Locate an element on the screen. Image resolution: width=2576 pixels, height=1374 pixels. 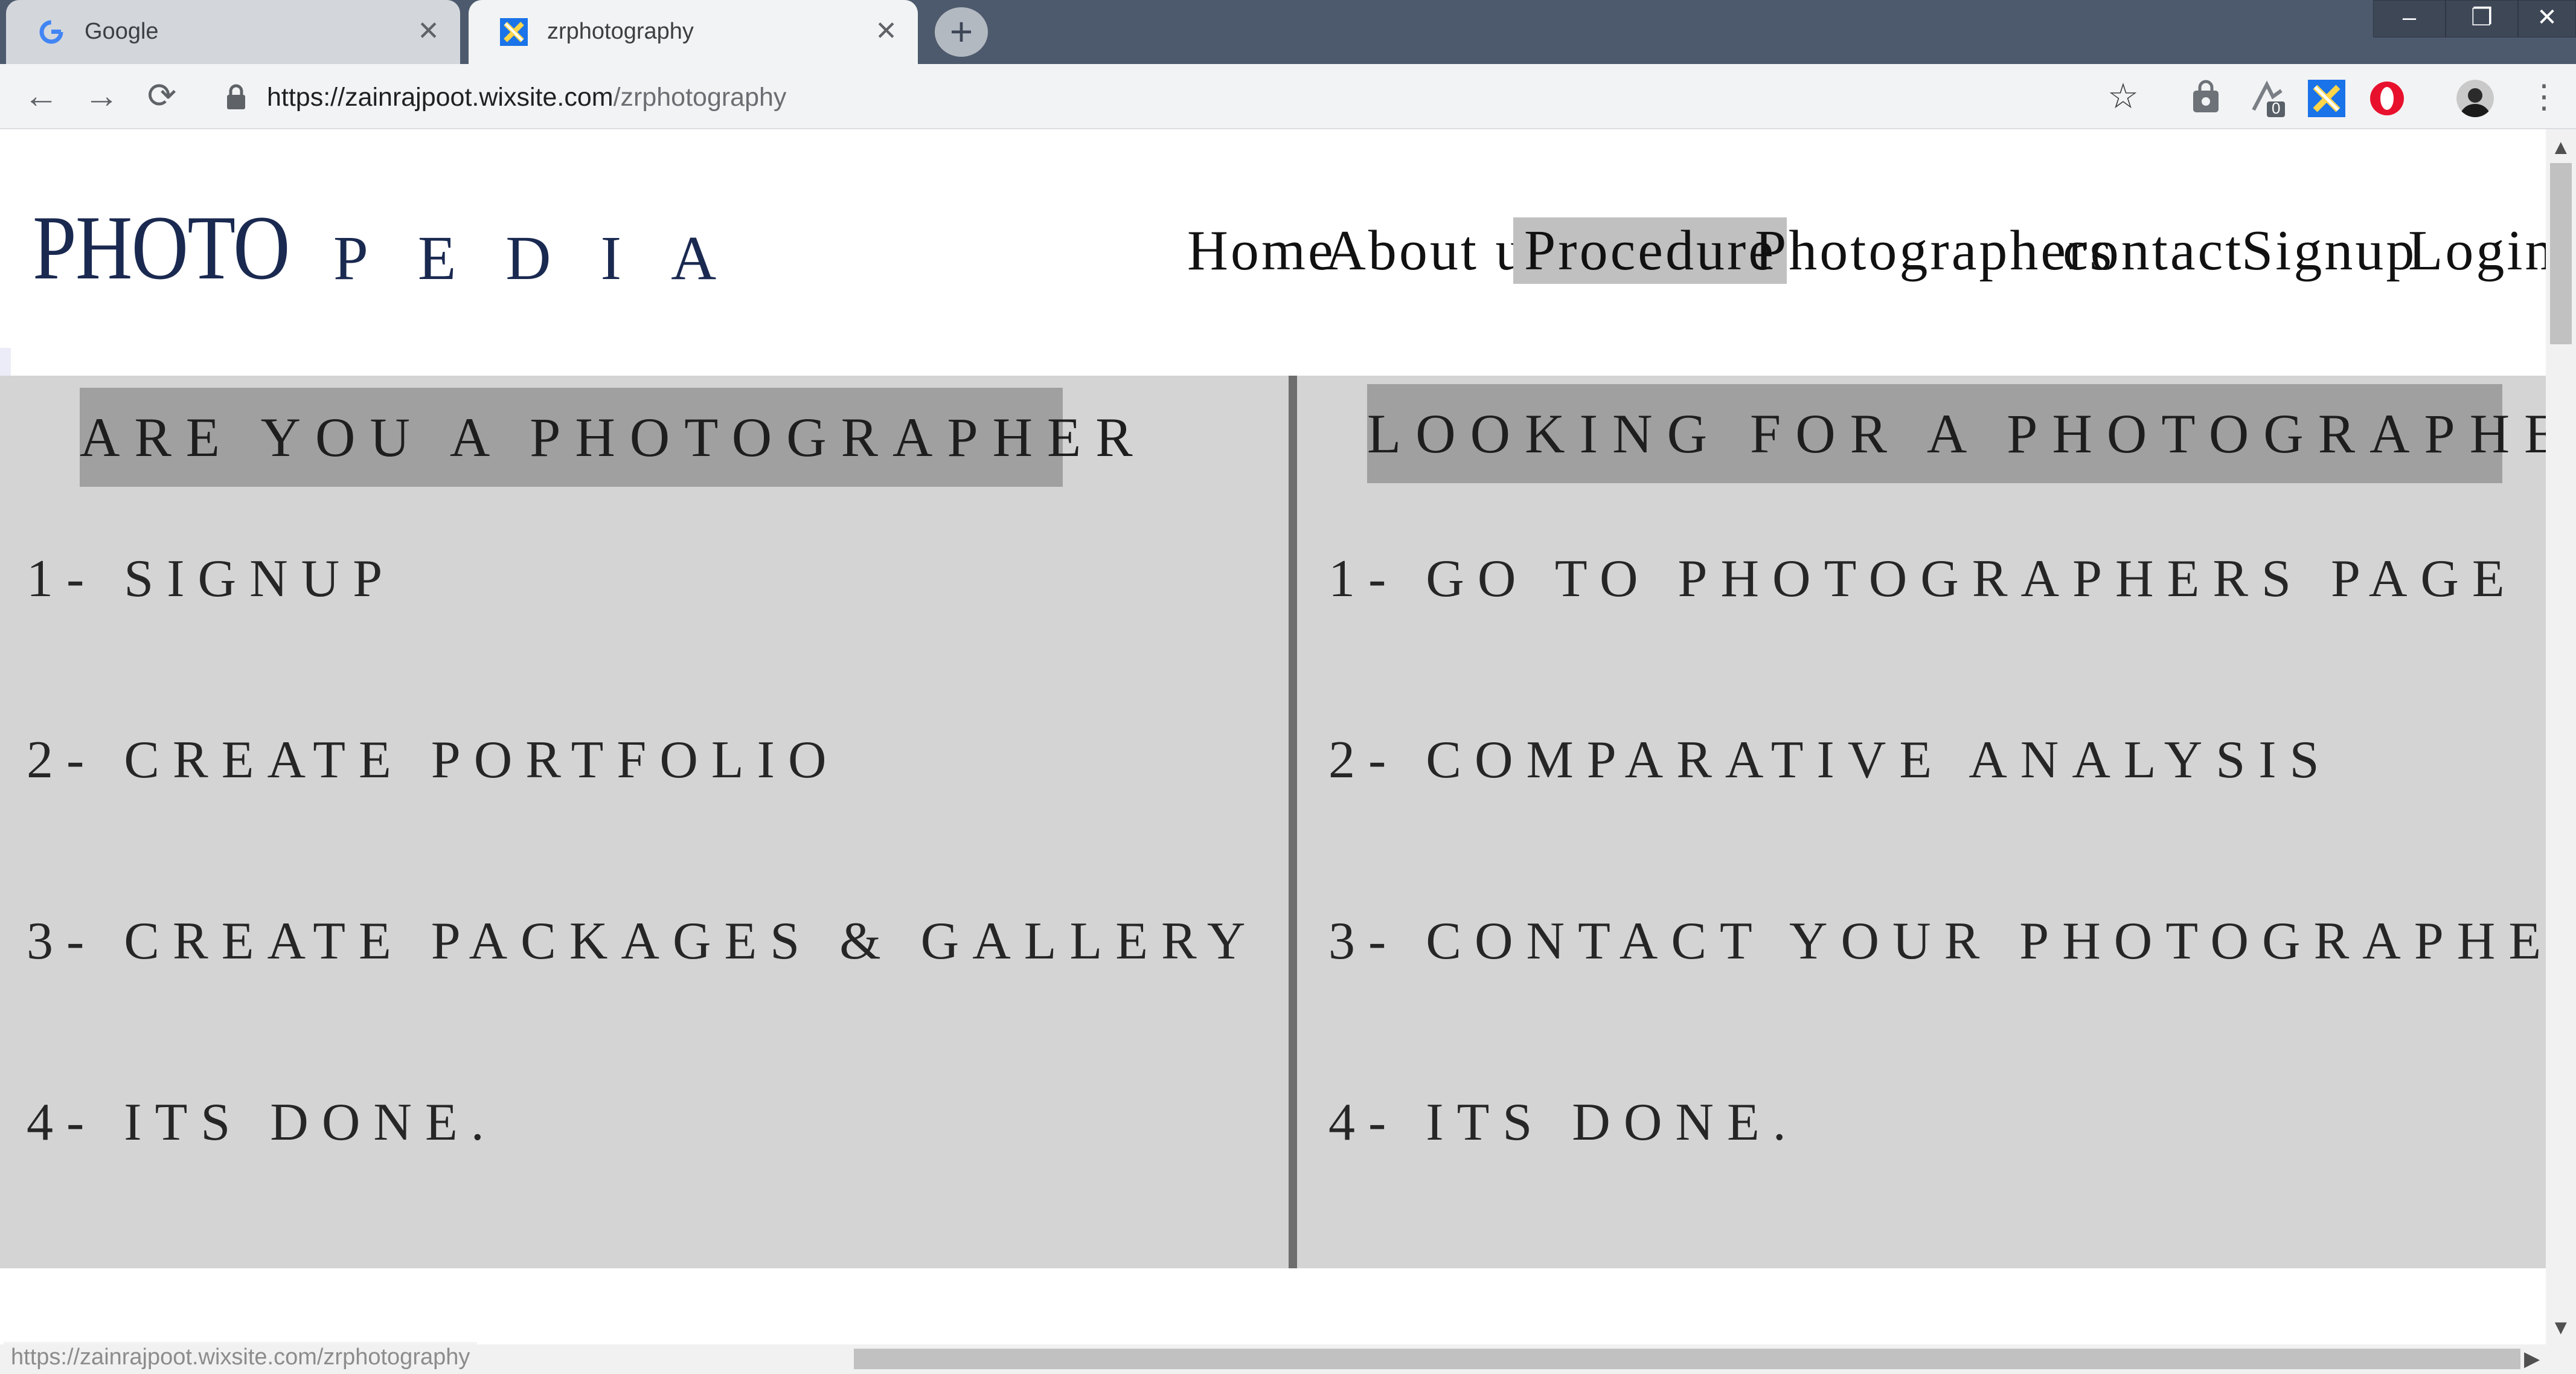
scroll-up-icon: ▲ is located at coordinates (2561, 147).